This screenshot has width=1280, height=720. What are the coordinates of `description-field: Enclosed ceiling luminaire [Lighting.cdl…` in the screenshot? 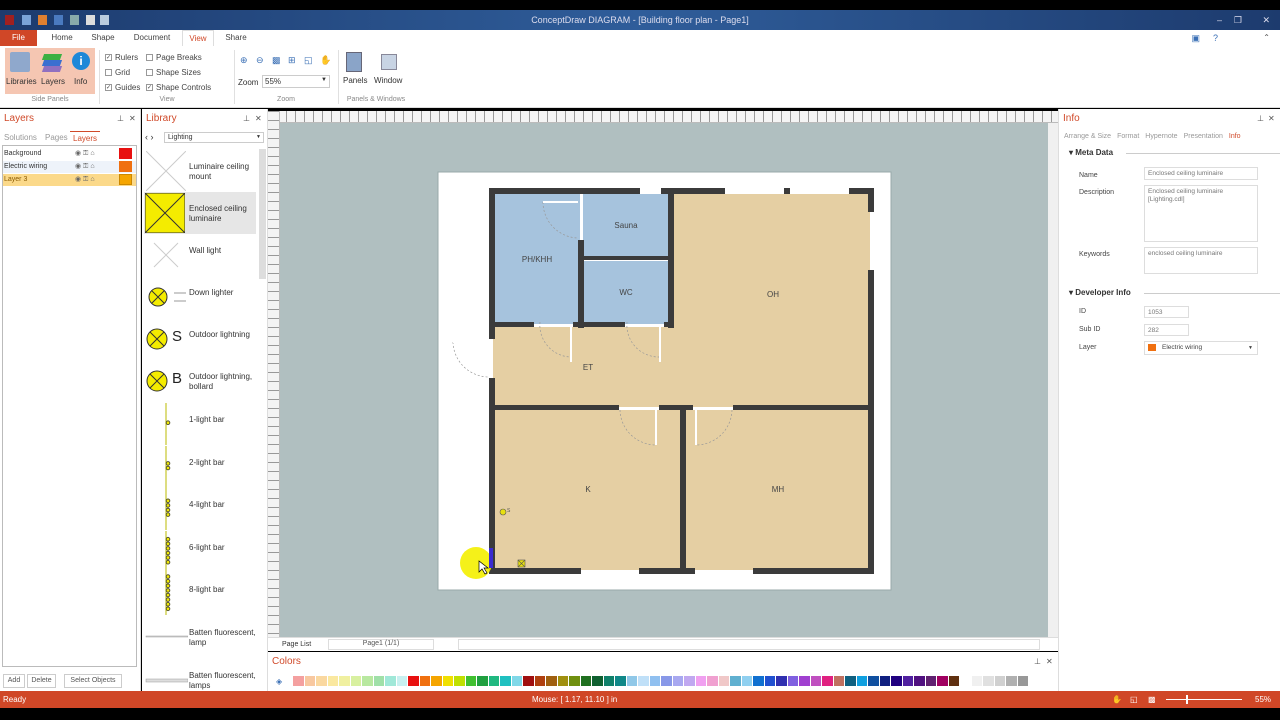 It's located at (1201, 213).